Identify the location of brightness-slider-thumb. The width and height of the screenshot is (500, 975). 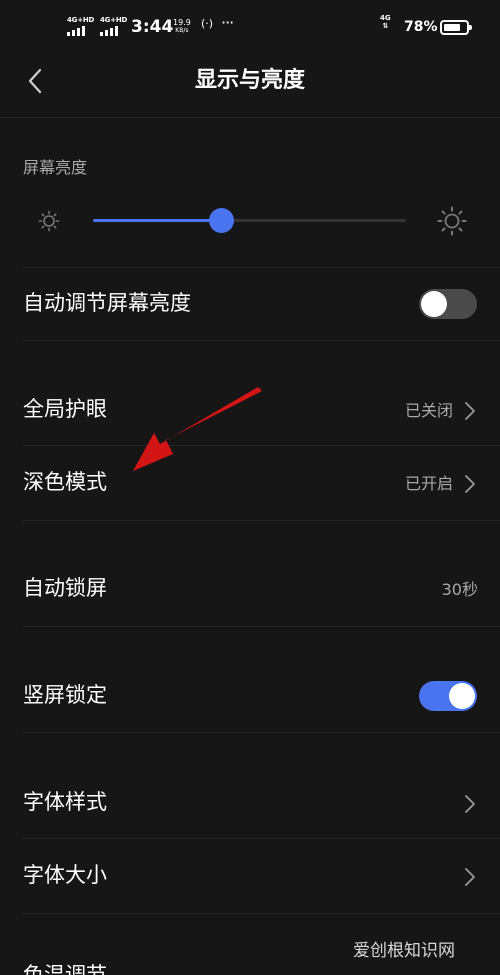
(222, 220).